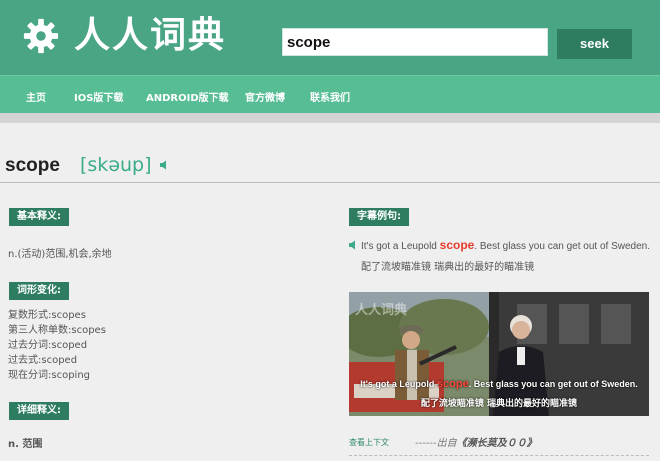 The image size is (660, 461). What do you see at coordinates (39, 217) in the screenshot?
I see `basic-meaning-tag: 基本释义:` at bounding box center [39, 217].